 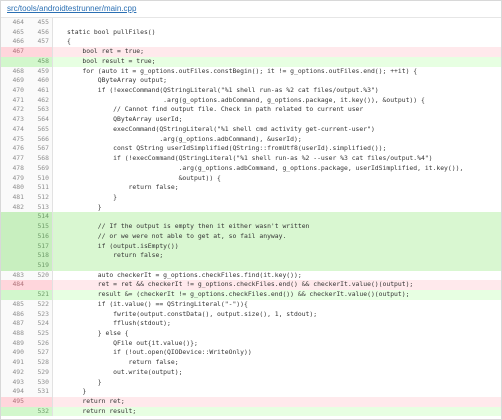 What do you see at coordinates (40, 61) in the screenshot?
I see `new-line-number: 458` at bounding box center [40, 61].